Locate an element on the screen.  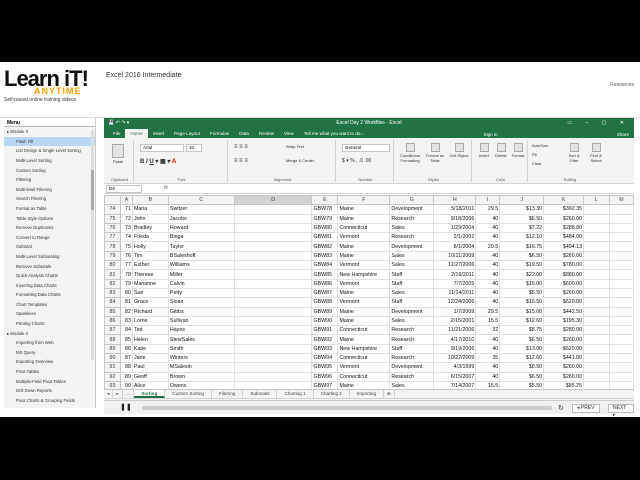
sidebar-item: Exporting Overview is located at coordinates (49, 362).